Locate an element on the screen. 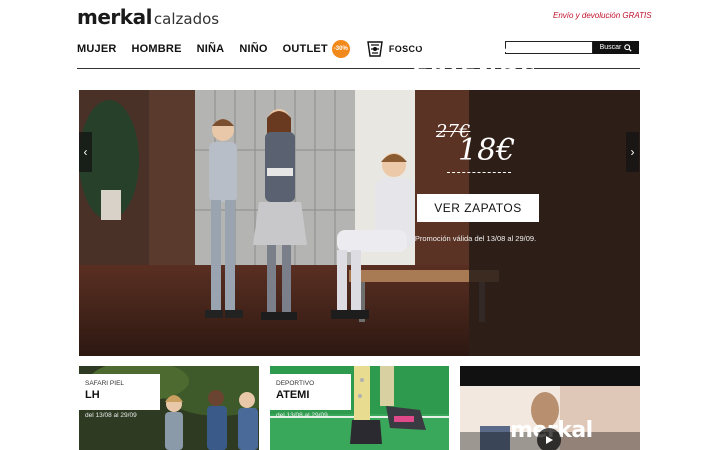 The height and width of the screenshot is (450, 712). search-button: Buscar is located at coordinates (616, 47).